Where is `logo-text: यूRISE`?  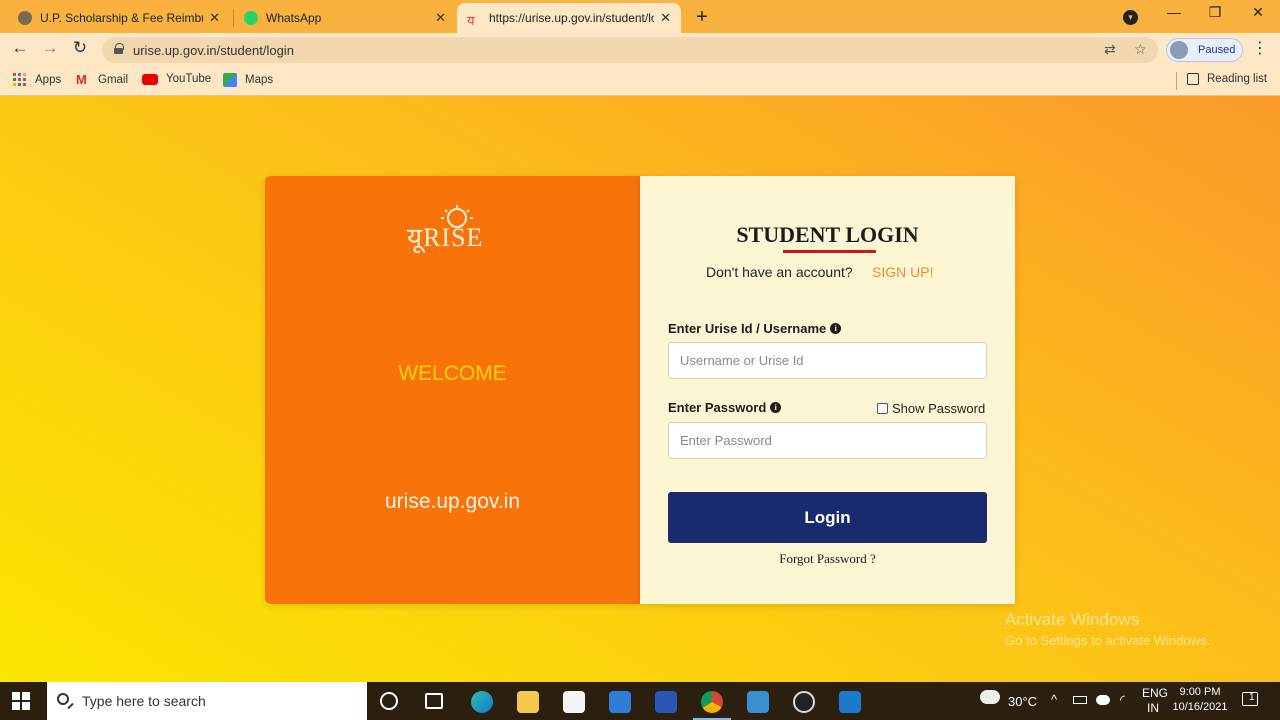 logo-text: यूRISE is located at coordinates (445, 237).